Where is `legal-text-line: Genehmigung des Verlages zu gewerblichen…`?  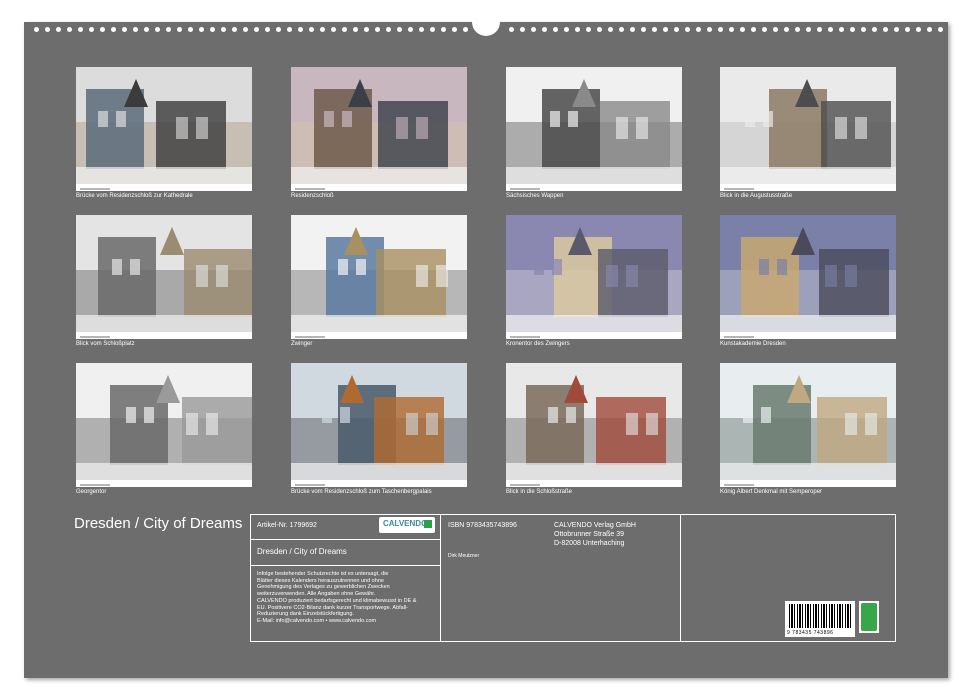 legal-text-line: Genehmigung des Verlages zu gewerblichen… is located at coordinates (323, 587).